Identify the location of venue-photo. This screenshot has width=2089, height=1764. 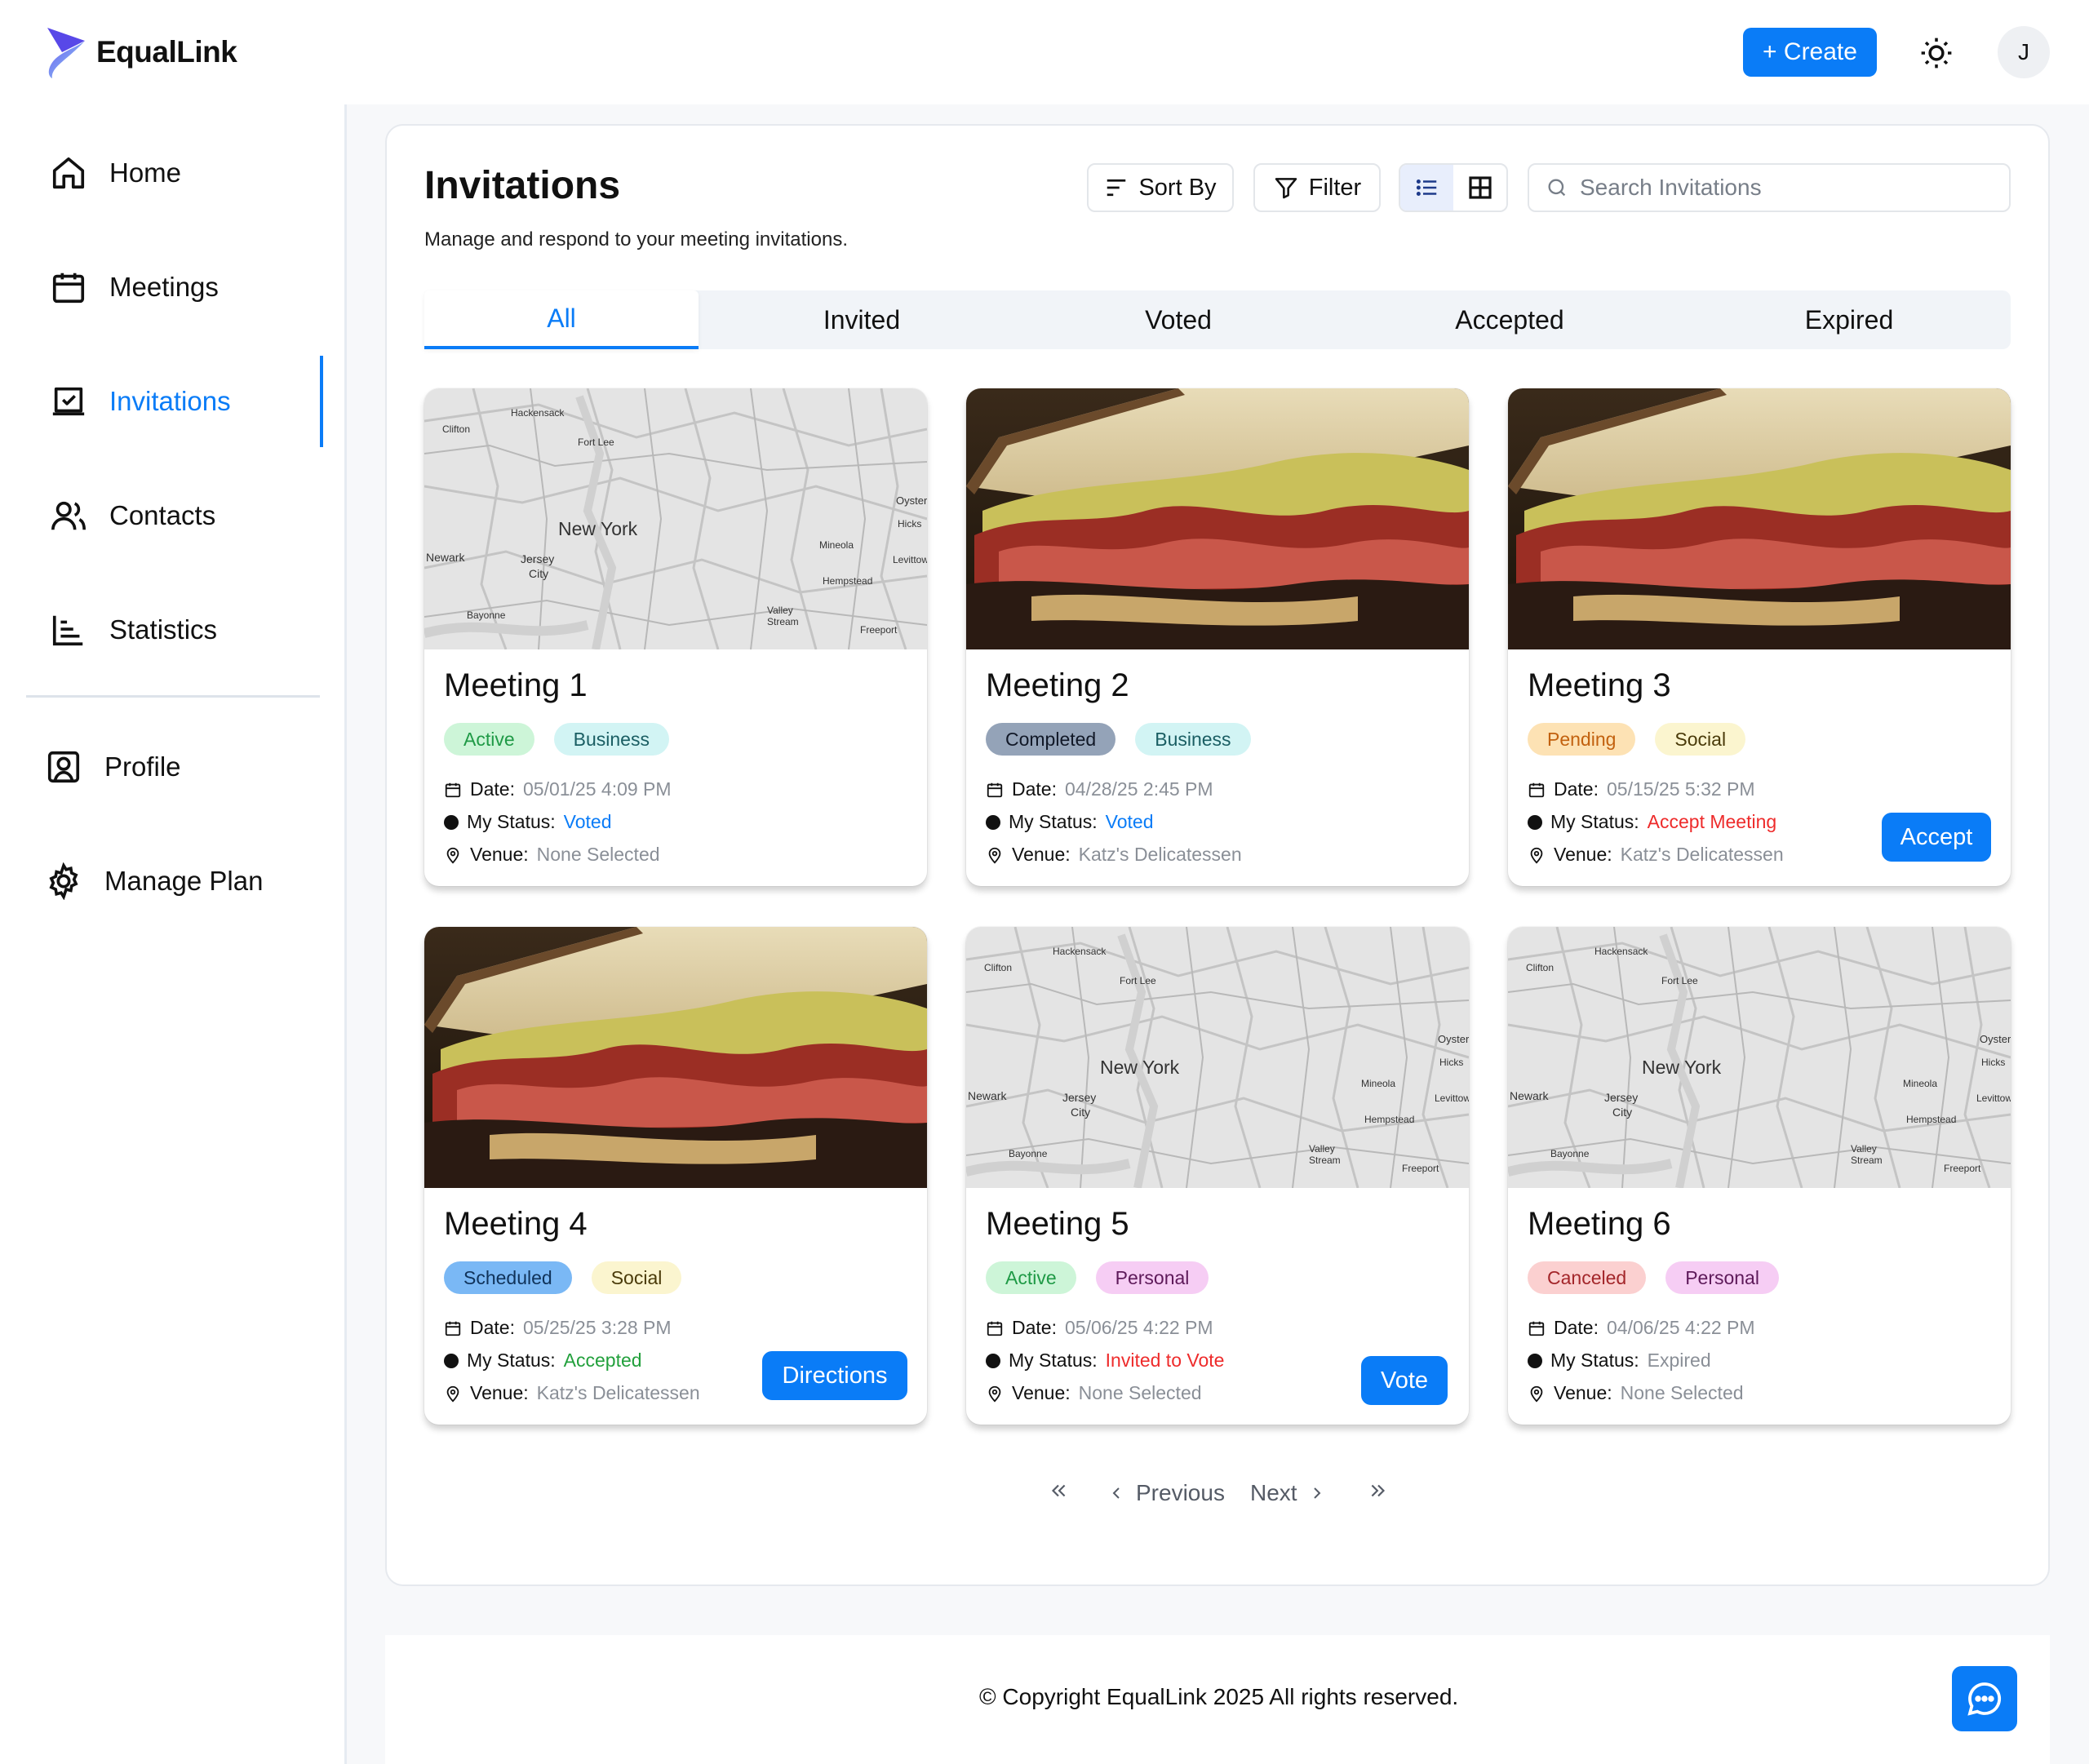
(675, 1057).